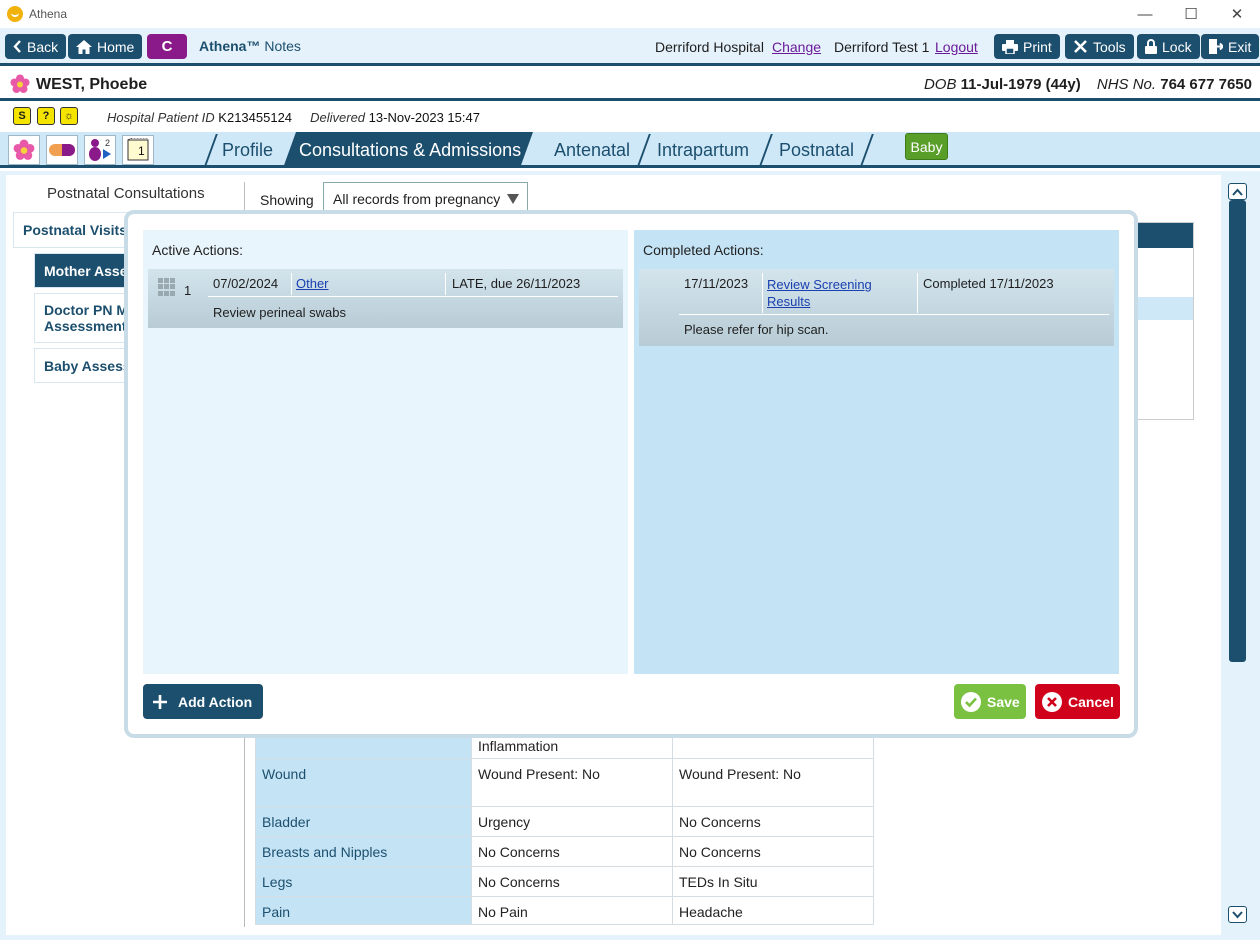  I want to click on save-button: Save, so click(990, 701).